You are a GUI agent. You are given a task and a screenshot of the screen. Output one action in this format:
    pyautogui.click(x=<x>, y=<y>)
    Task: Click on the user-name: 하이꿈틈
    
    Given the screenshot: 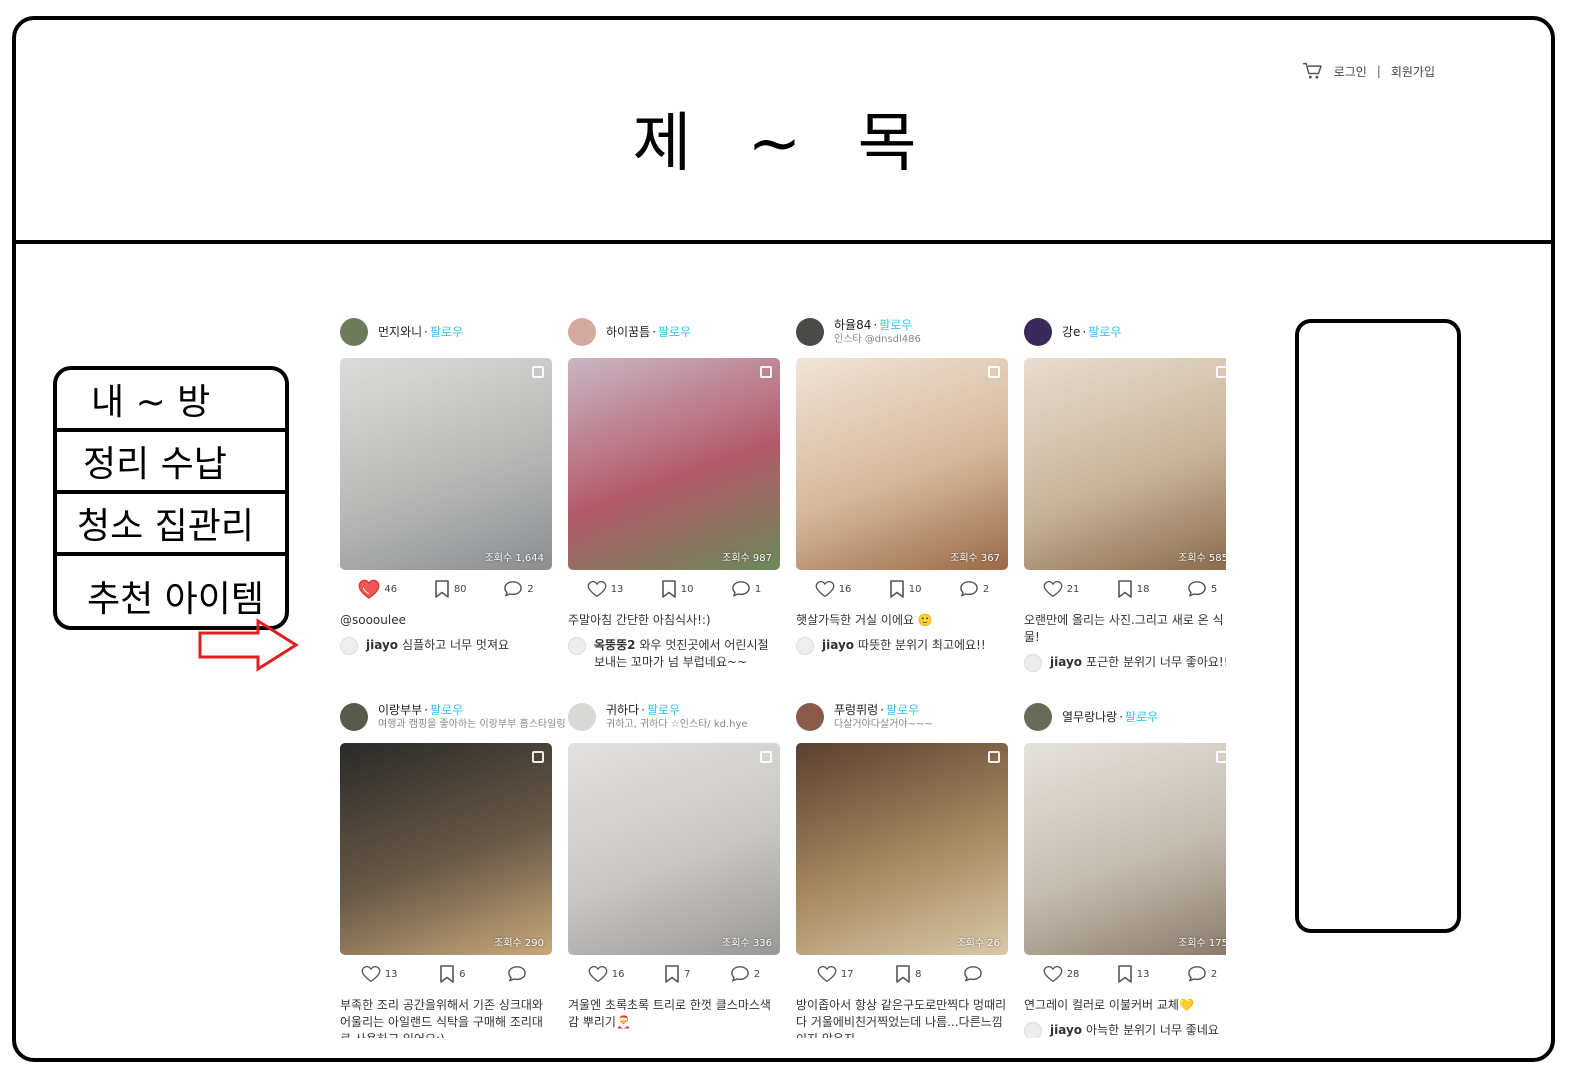 What is the action you would take?
    pyautogui.click(x=628, y=332)
    